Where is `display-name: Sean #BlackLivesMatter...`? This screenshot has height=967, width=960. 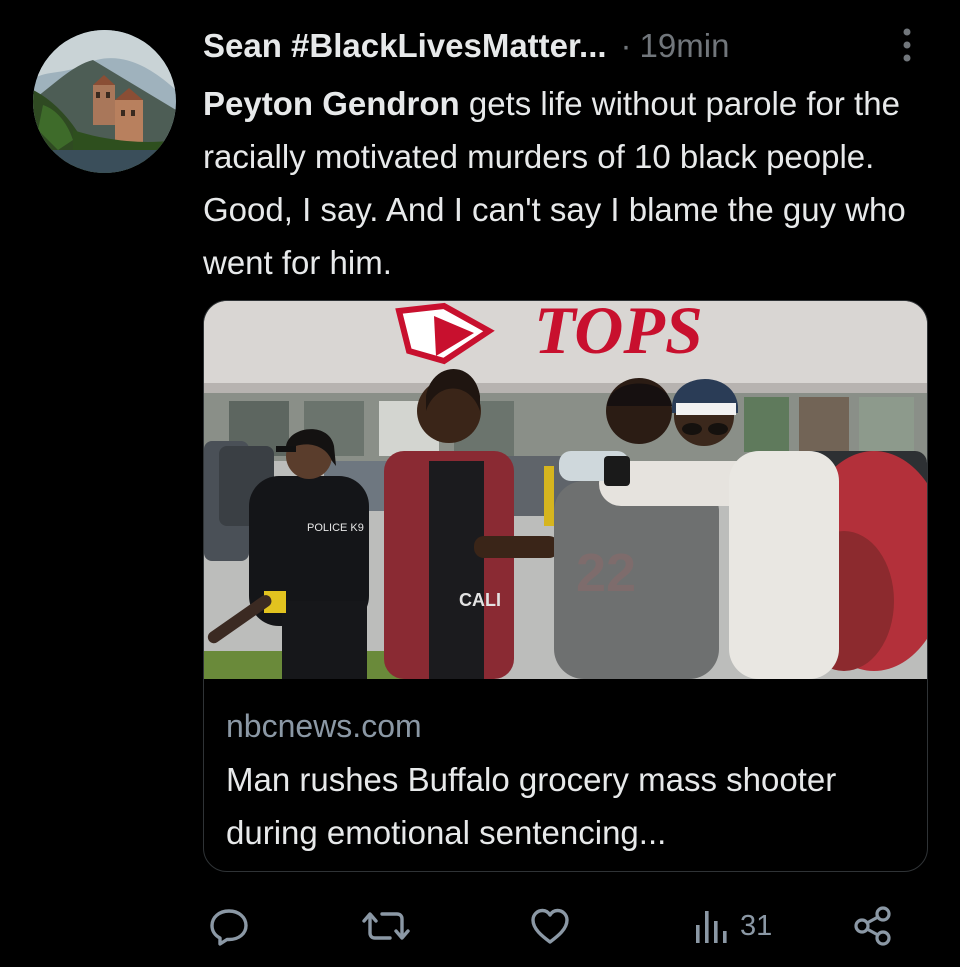 display-name: Sean #BlackLivesMatter... is located at coordinates (405, 46).